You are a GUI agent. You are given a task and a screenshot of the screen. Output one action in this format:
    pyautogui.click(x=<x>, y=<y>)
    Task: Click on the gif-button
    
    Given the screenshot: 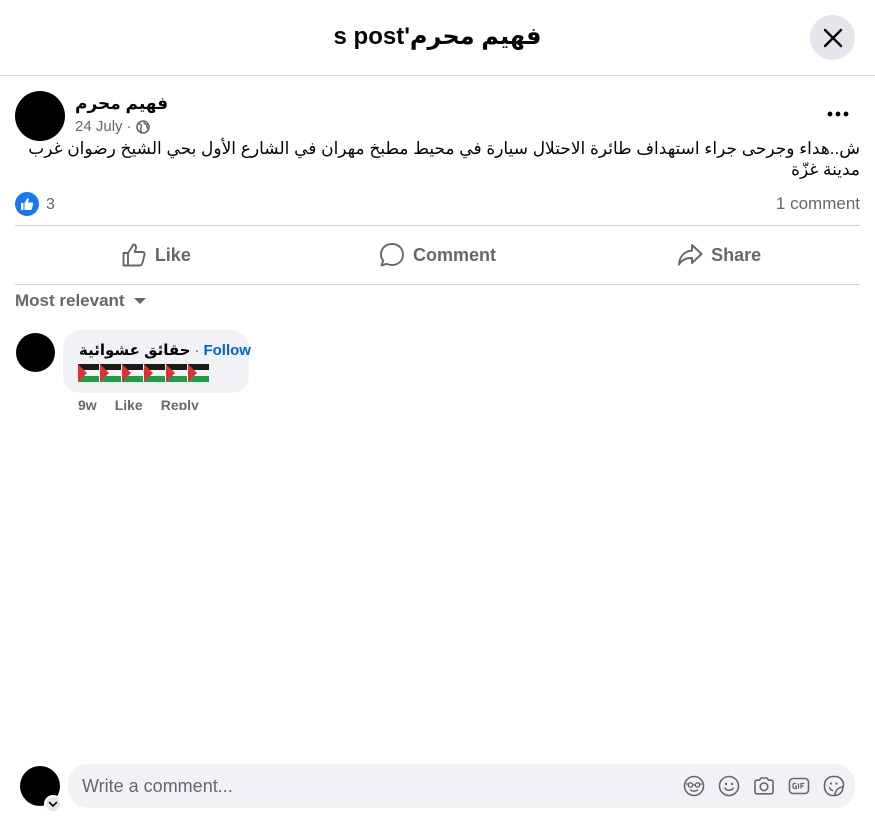 What is the action you would take?
    pyautogui.click(x=799, y=786)
    